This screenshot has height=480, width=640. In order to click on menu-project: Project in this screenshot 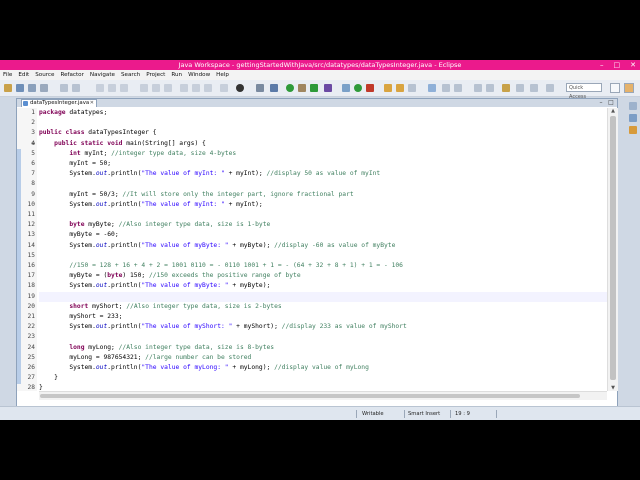, I will do `click(155, 75)`.